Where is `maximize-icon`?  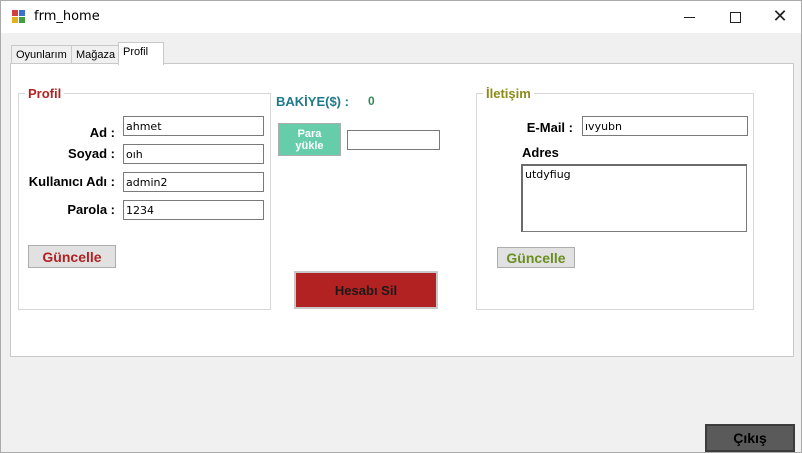 maximize-icon is located at coordinates (735, 17).